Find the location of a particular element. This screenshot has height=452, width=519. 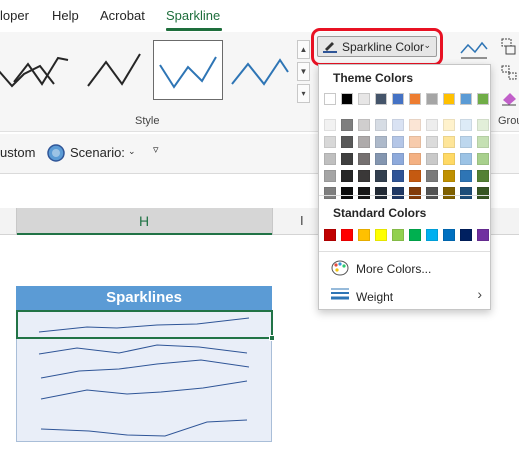

sparkline-axis-icon is located at coordinates (474, 50).